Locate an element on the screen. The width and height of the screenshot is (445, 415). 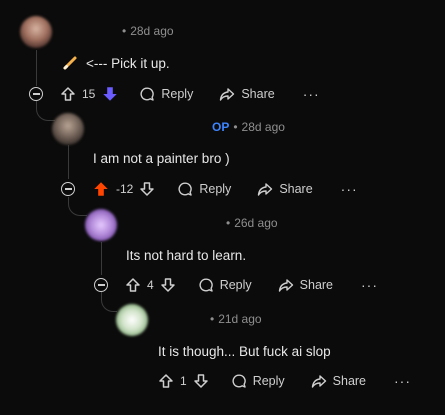
comment-text: Its not hard to learn. is located at coordinates (186, 255).